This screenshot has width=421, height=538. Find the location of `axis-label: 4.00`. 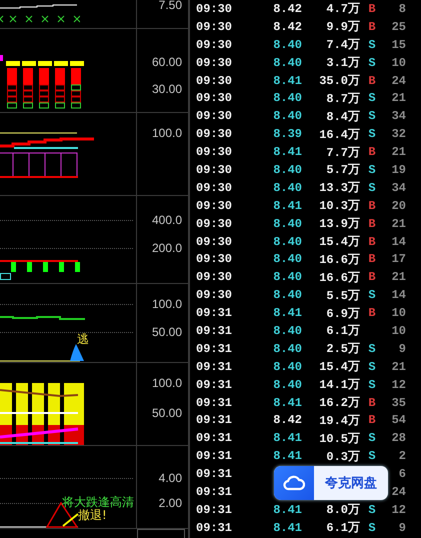

axis-label: 4.00 is located at coordinates (170, 478).